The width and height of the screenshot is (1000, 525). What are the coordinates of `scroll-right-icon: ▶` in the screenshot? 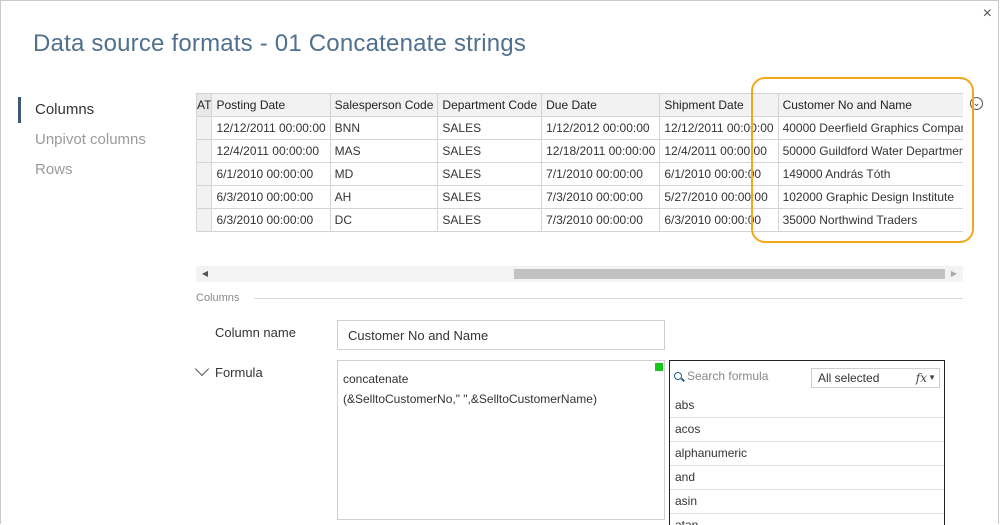 It's located at (954, 274).